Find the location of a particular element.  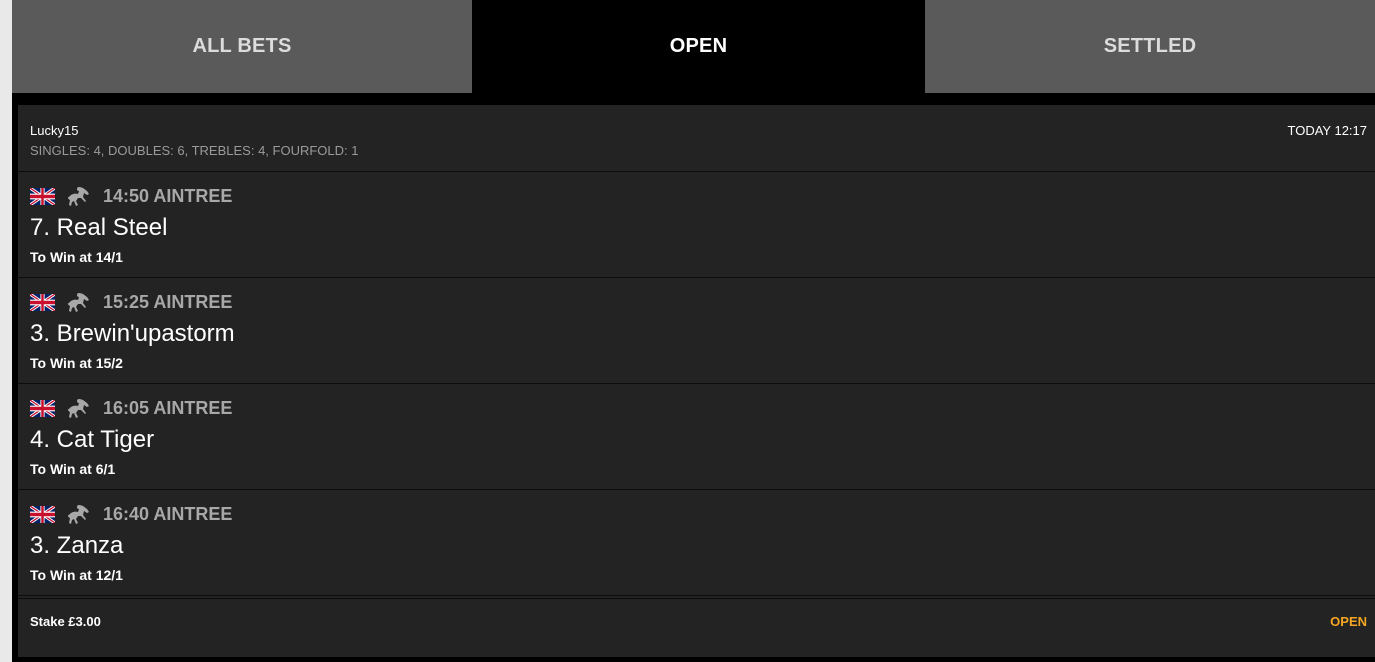

bet-type: Lucky15 is located at coordinates (54, 130).